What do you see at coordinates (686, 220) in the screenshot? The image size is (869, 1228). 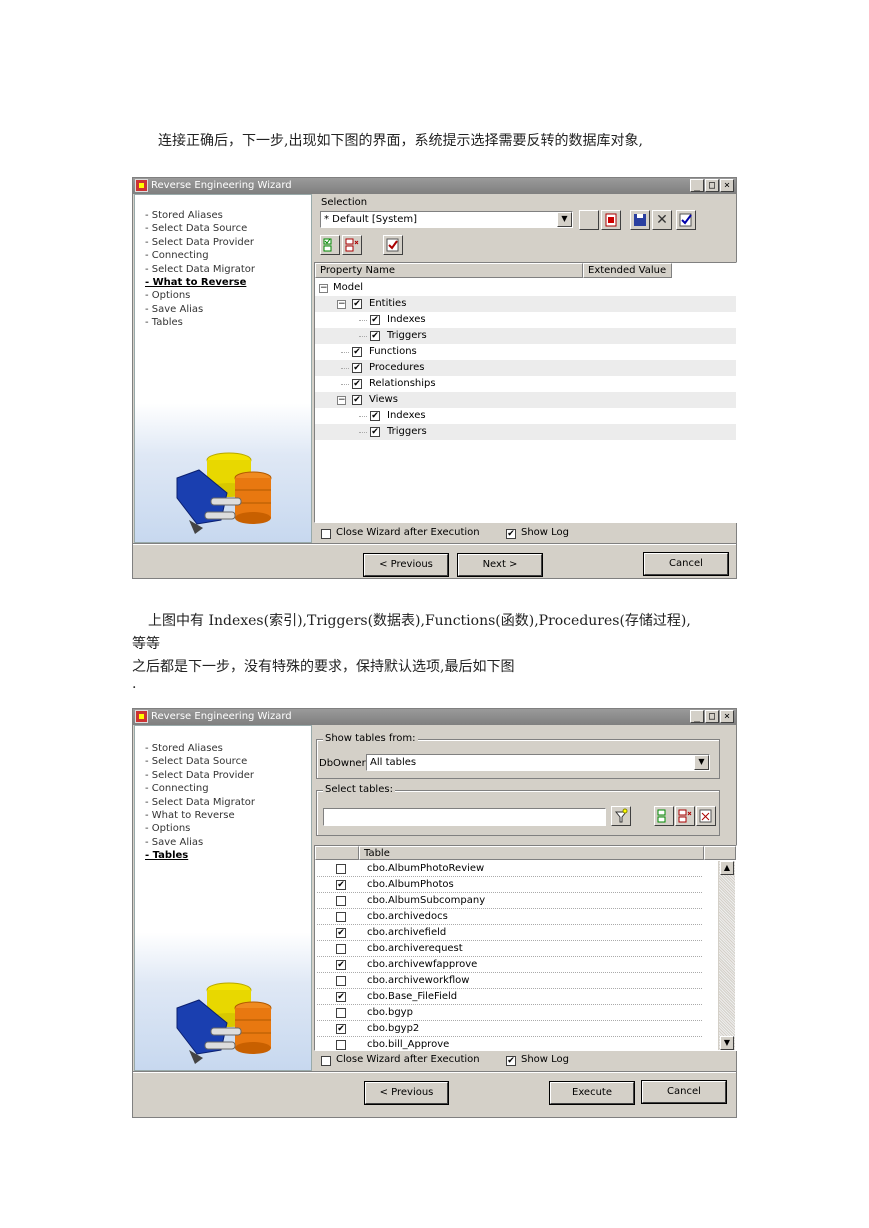 I see `check-list-icon` at bounding box center [686, 220].